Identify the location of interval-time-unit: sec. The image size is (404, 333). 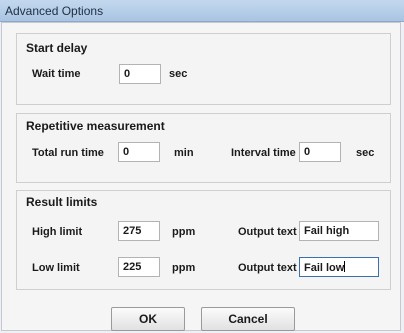
(365, 153).